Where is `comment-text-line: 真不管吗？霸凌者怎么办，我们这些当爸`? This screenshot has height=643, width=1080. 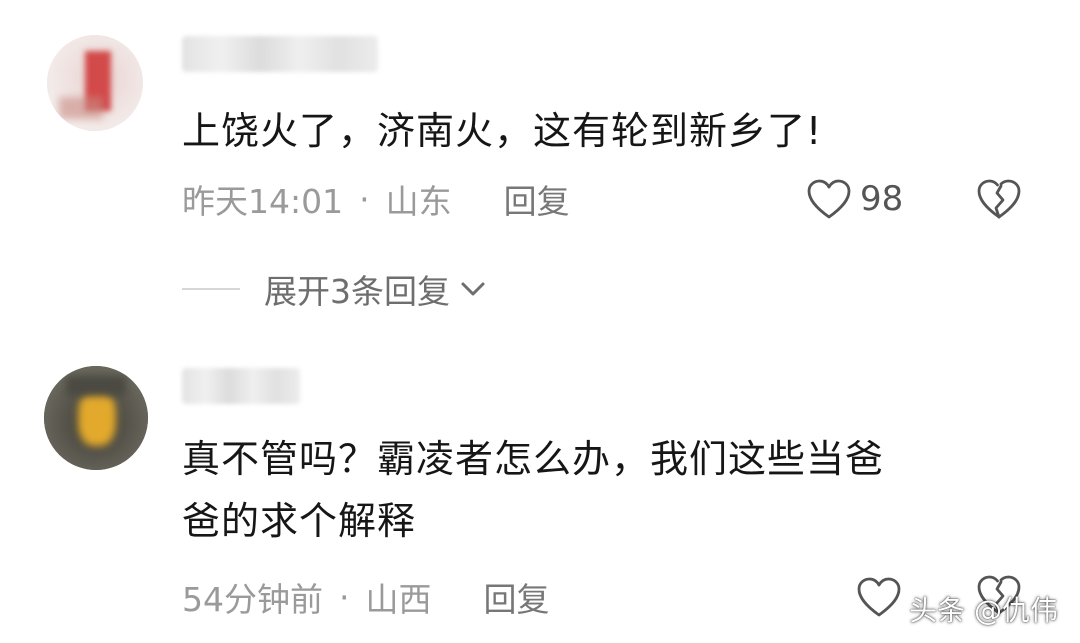
comment-text-line: 真不管吗？霸凌者怎么办，我们这些当爸 is located at coordinates (533, 459).